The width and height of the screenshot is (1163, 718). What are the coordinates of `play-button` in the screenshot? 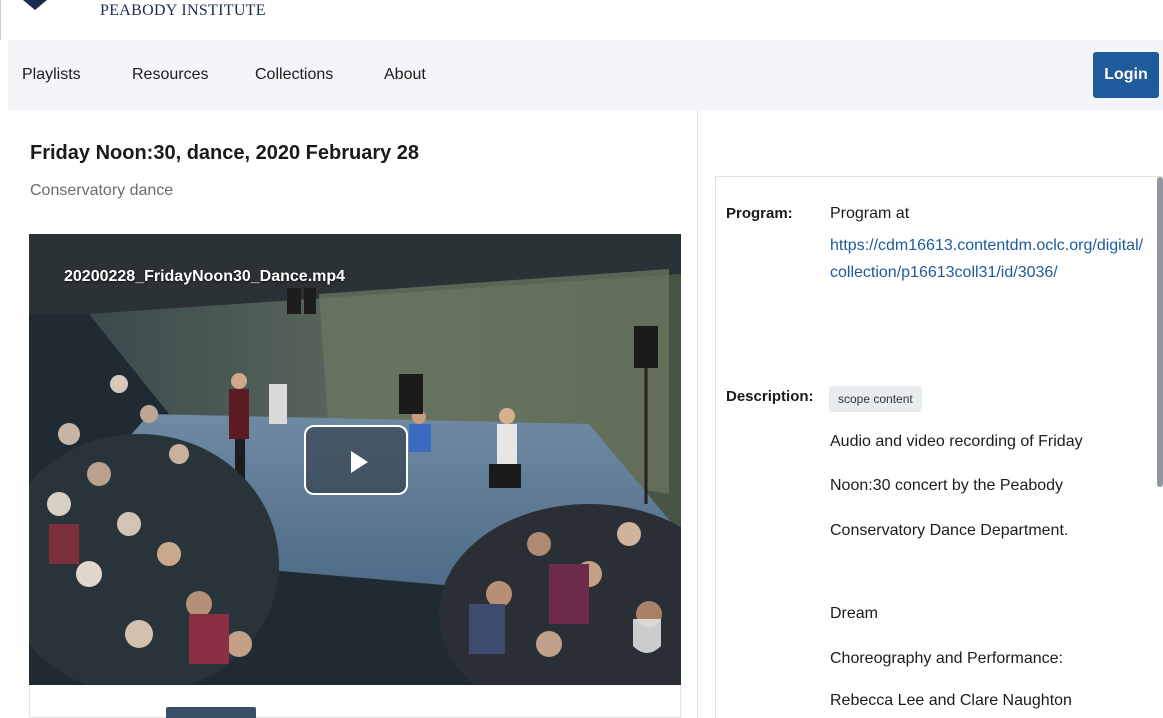 It's located at (356, 460).